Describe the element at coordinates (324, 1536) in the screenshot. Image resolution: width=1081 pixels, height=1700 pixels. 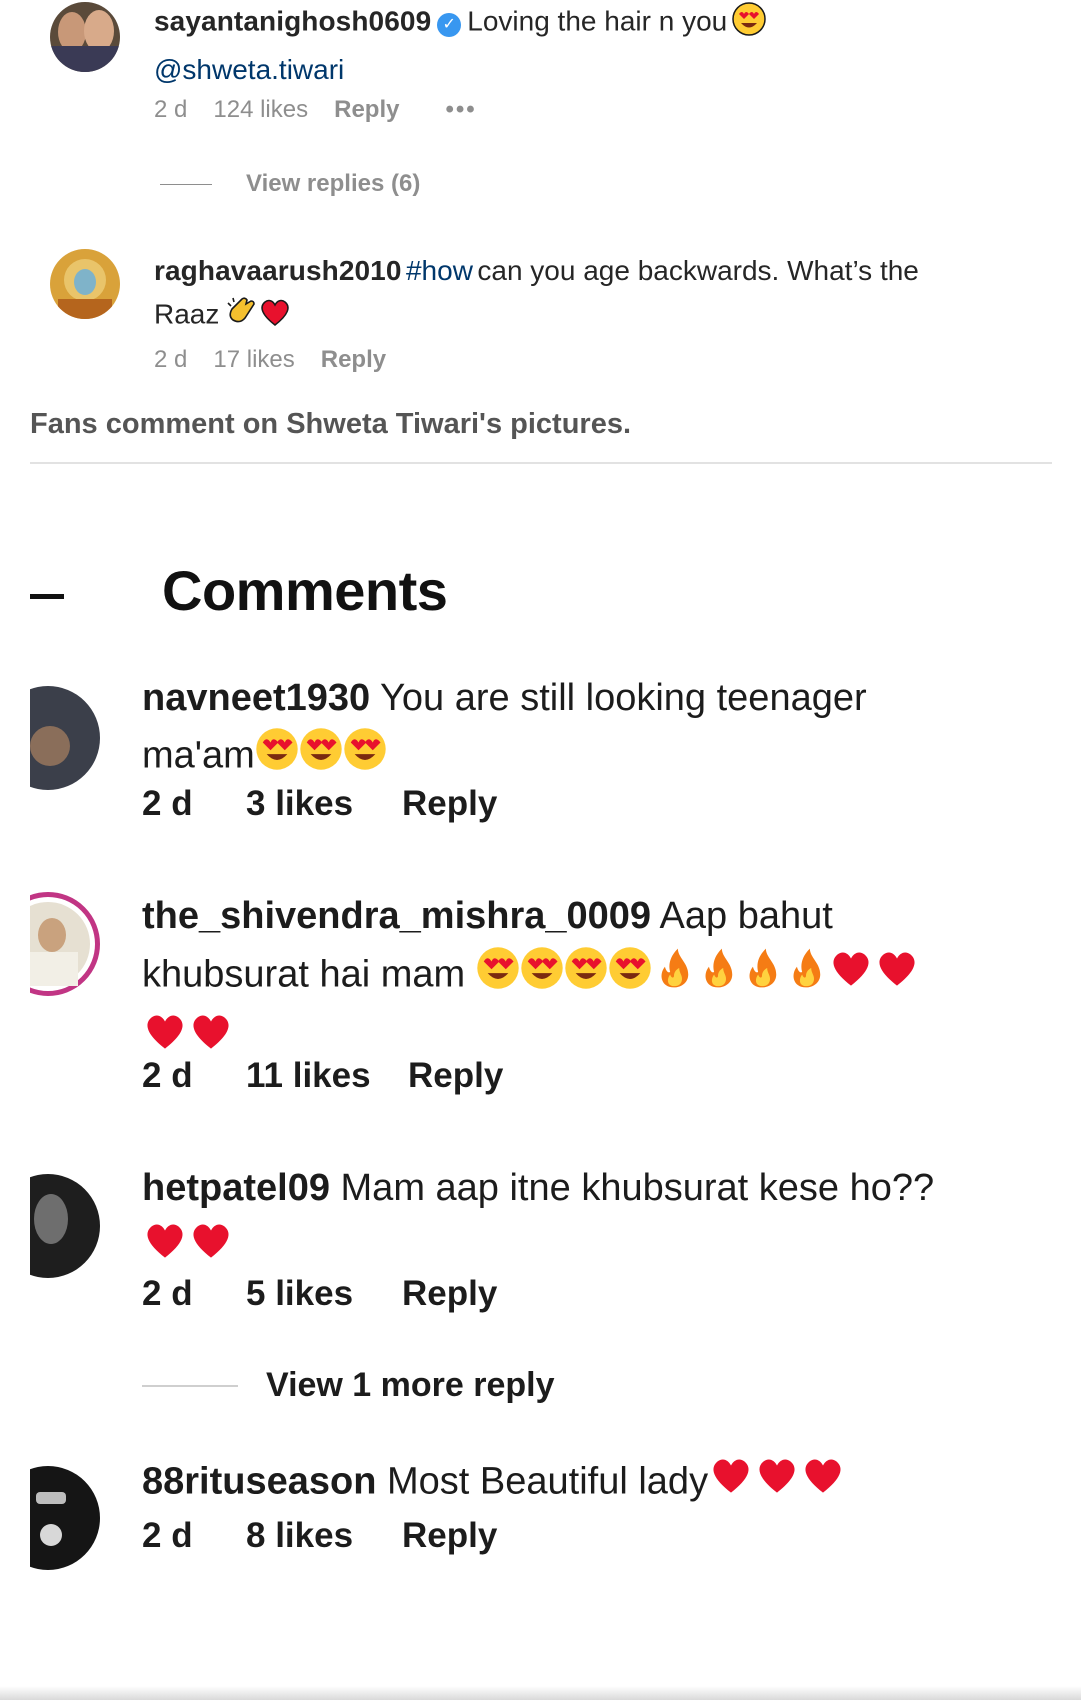
I see `likes-count: 8 likes` at that location.